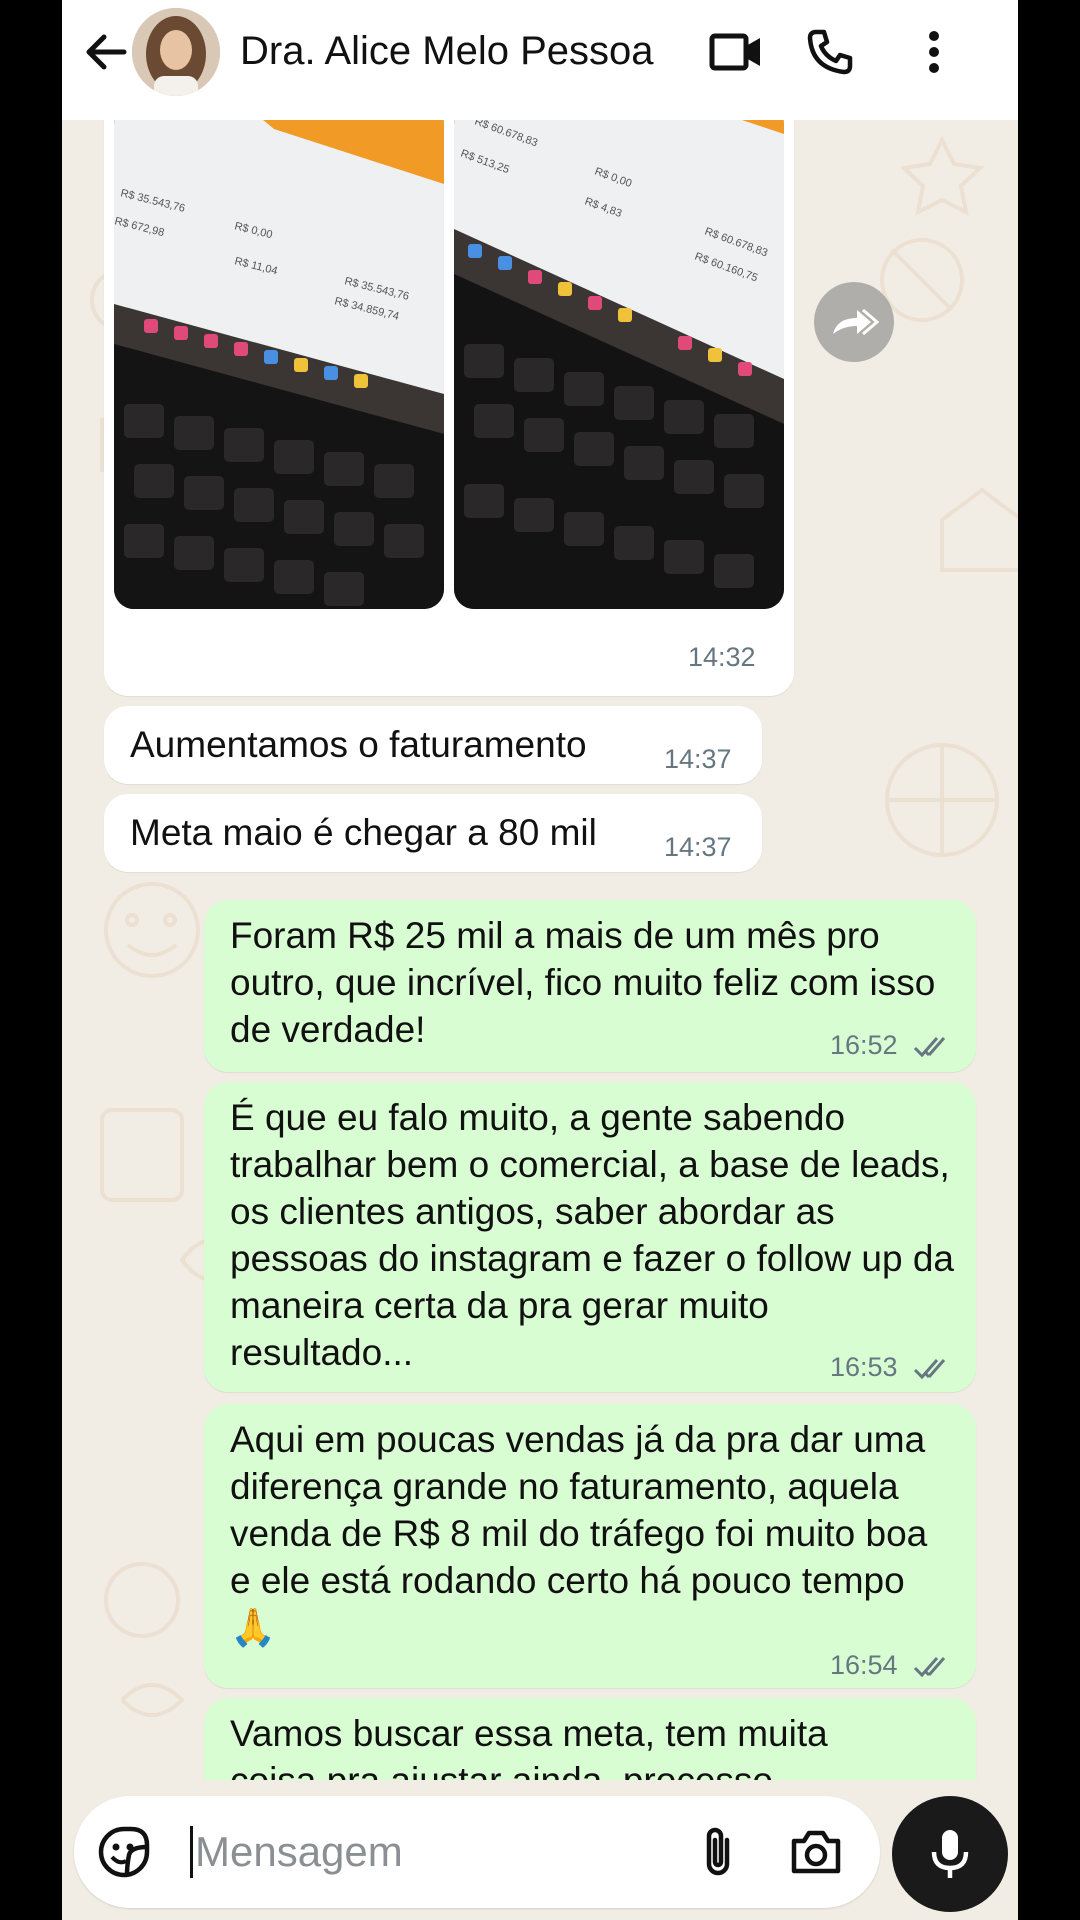 This screenshot has width=1080, height=1920. I want to click on attach-button, so click(718, 1852).